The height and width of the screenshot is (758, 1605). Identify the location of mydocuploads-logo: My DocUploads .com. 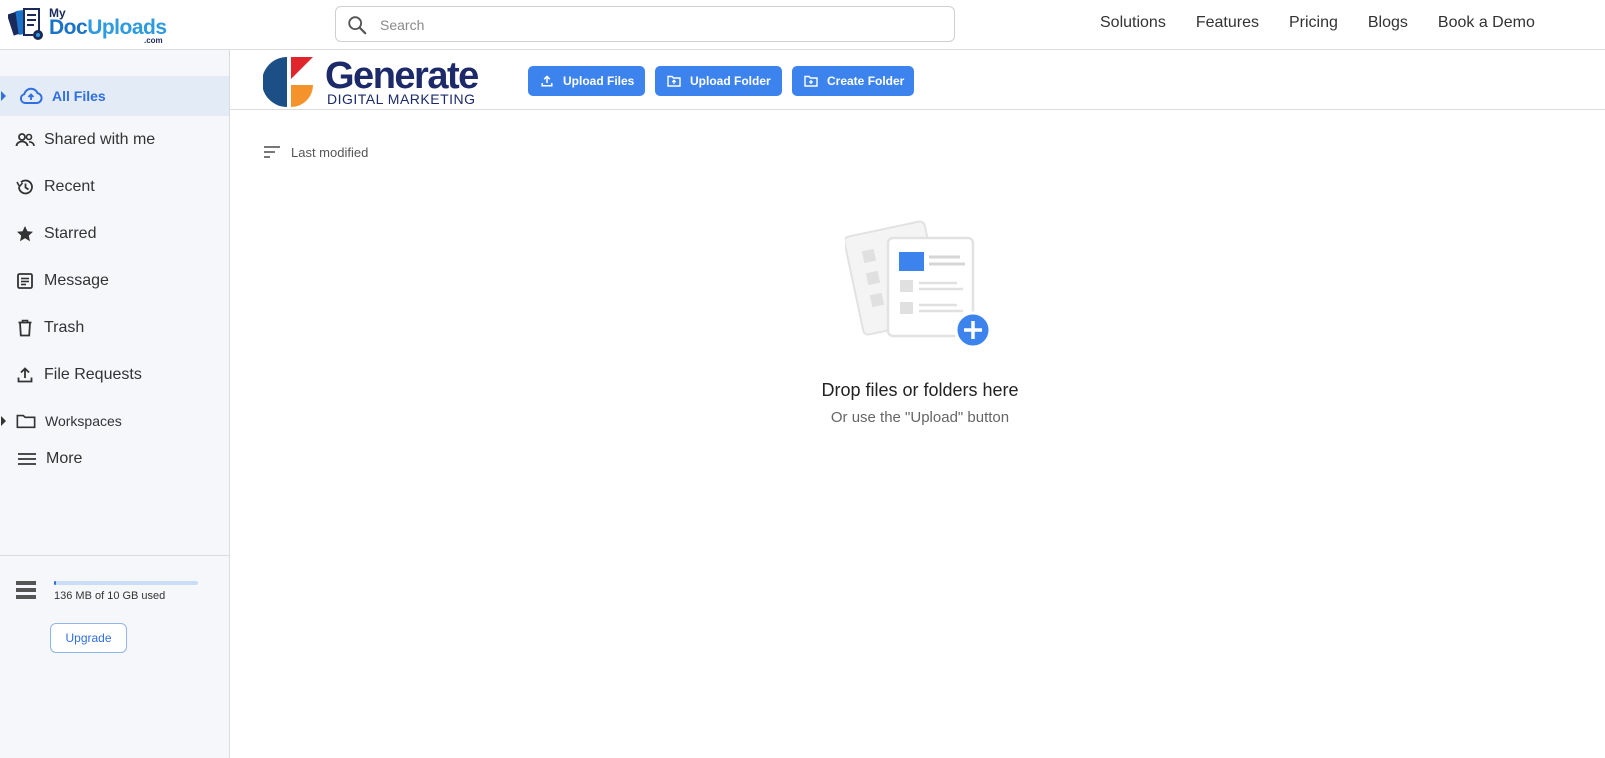
(88, 25).